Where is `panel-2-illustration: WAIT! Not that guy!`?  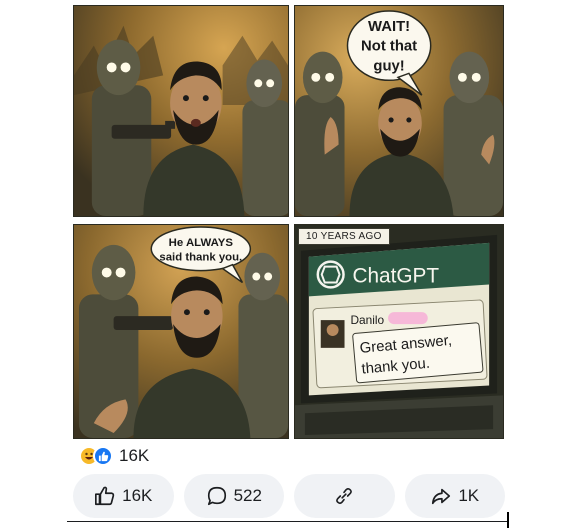 panel-2-illustration: WAIT! Not that guy! is located at coordinates (399, 111).